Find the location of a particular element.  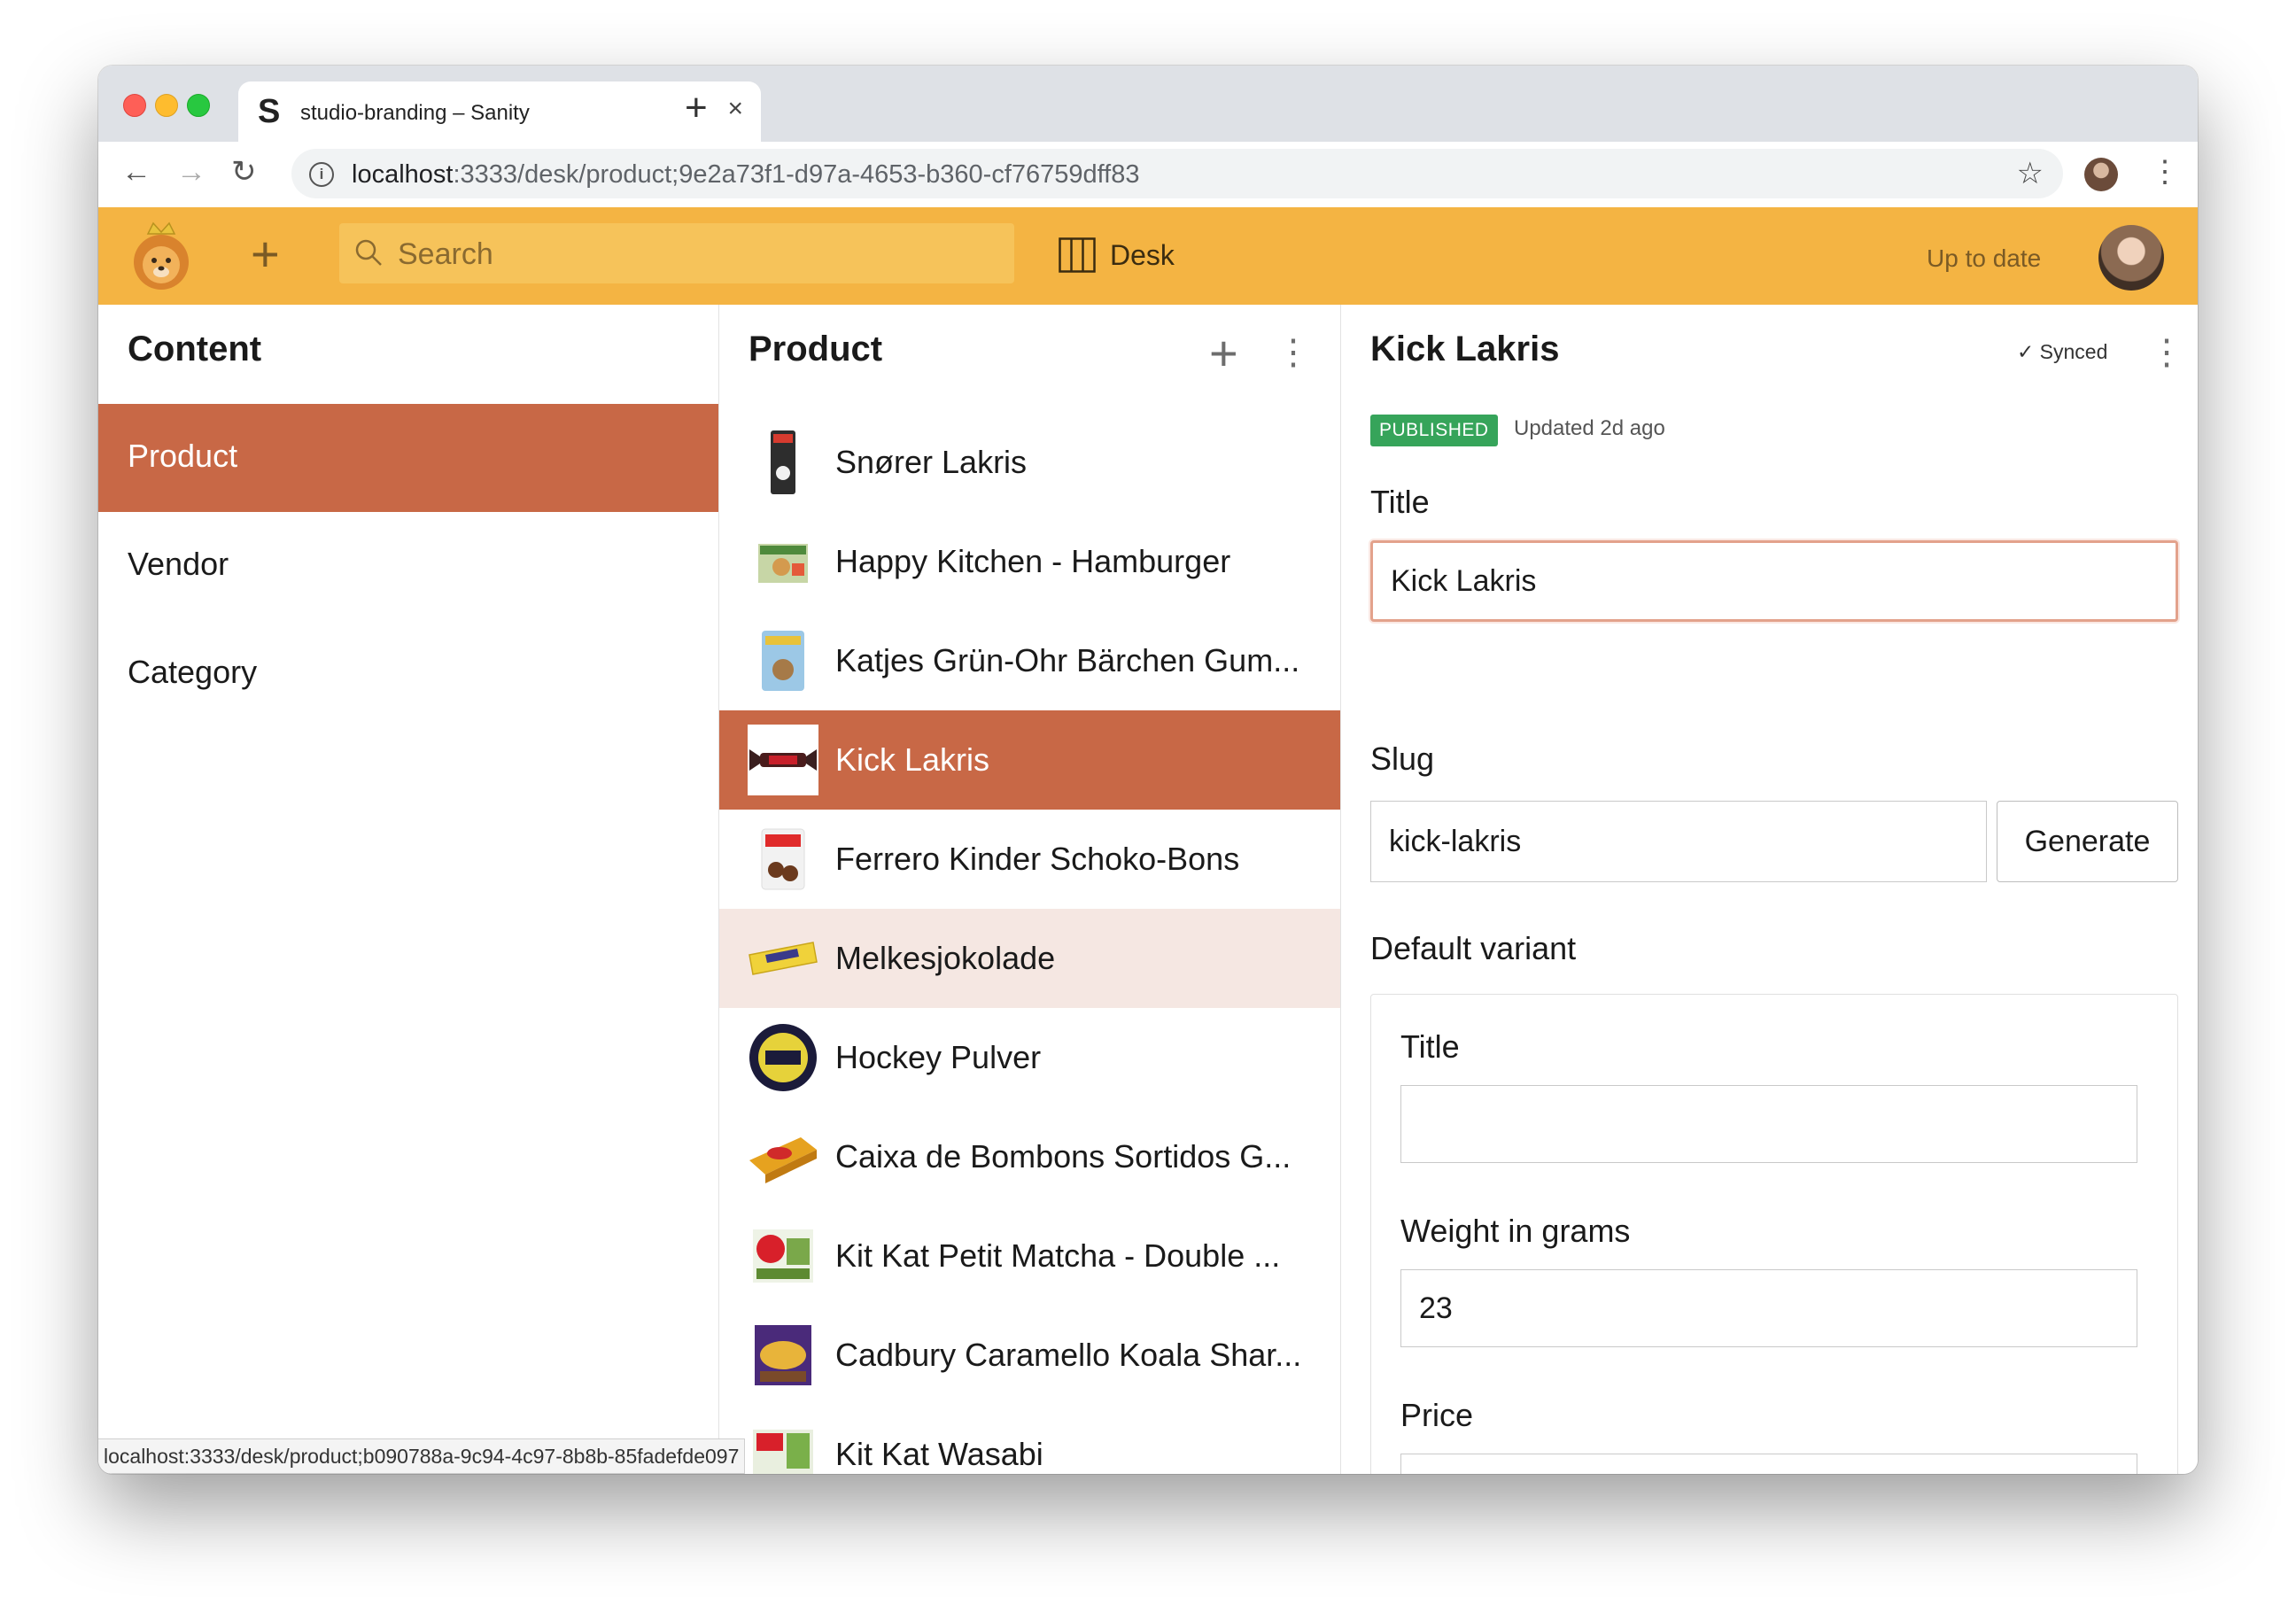

price-input is located at coordinates (1769, 1464).